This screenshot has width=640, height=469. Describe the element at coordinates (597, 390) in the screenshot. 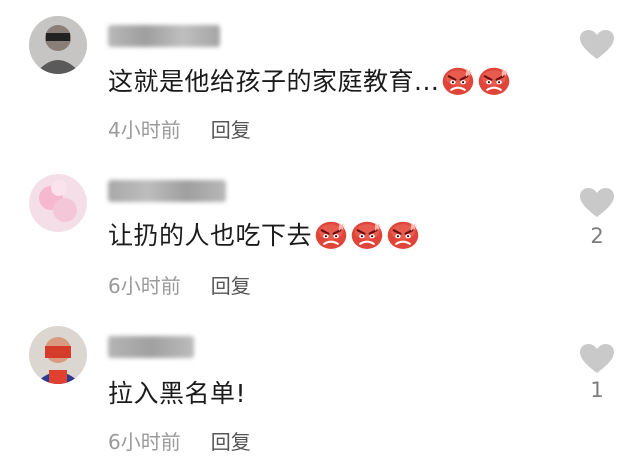

I see `like-count: 1` at that location.